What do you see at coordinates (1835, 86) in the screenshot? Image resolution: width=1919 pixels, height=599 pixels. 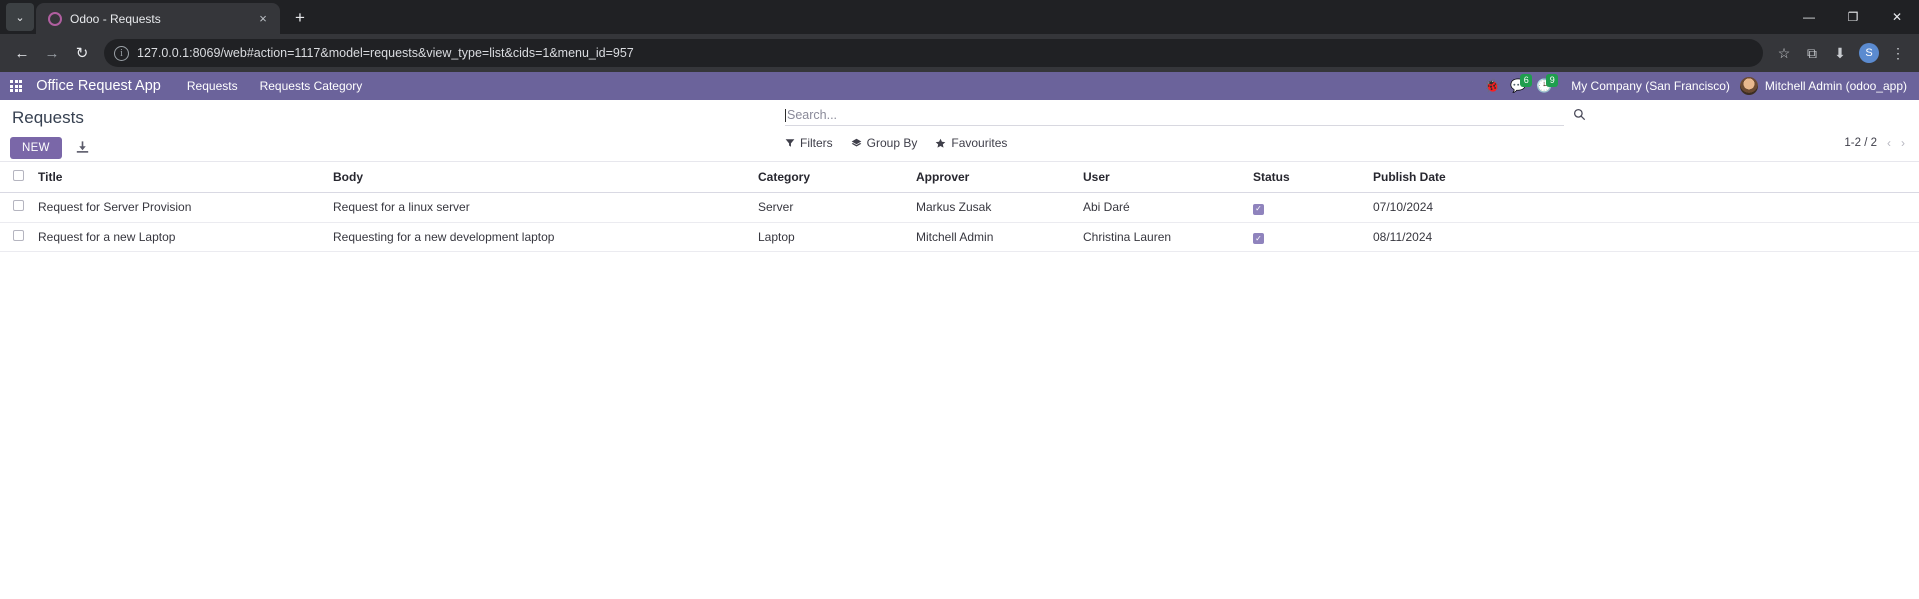 I see `user-name: Mitchell Admin (odoo_app)` at bounding box center [1835, 86].